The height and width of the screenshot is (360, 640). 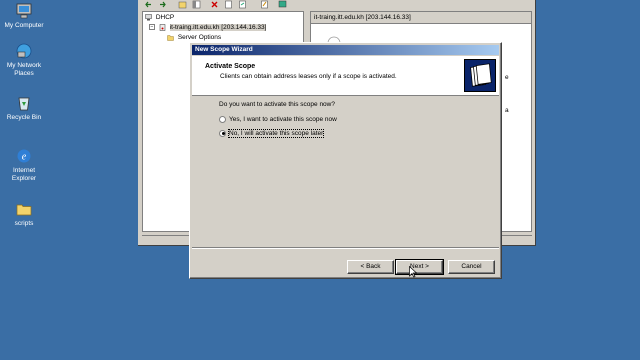 What do you see at coordinates (228, 4) in the screenshot?
I see `properties-icon` at bounding box center [228, 4].